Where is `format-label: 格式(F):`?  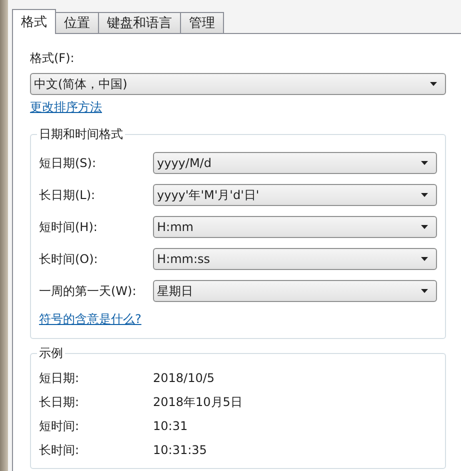
format-label: 格式(F): is located at coordinates (53, 58).